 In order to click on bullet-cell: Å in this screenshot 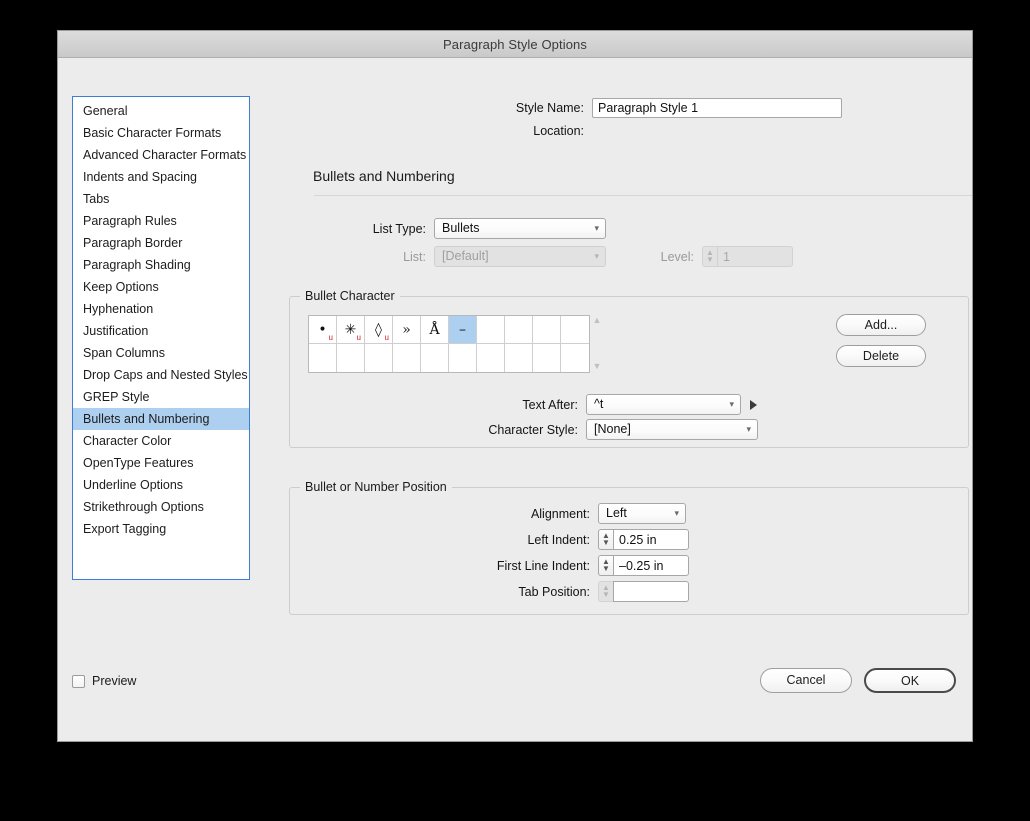, I will do `click(435, 330)`.